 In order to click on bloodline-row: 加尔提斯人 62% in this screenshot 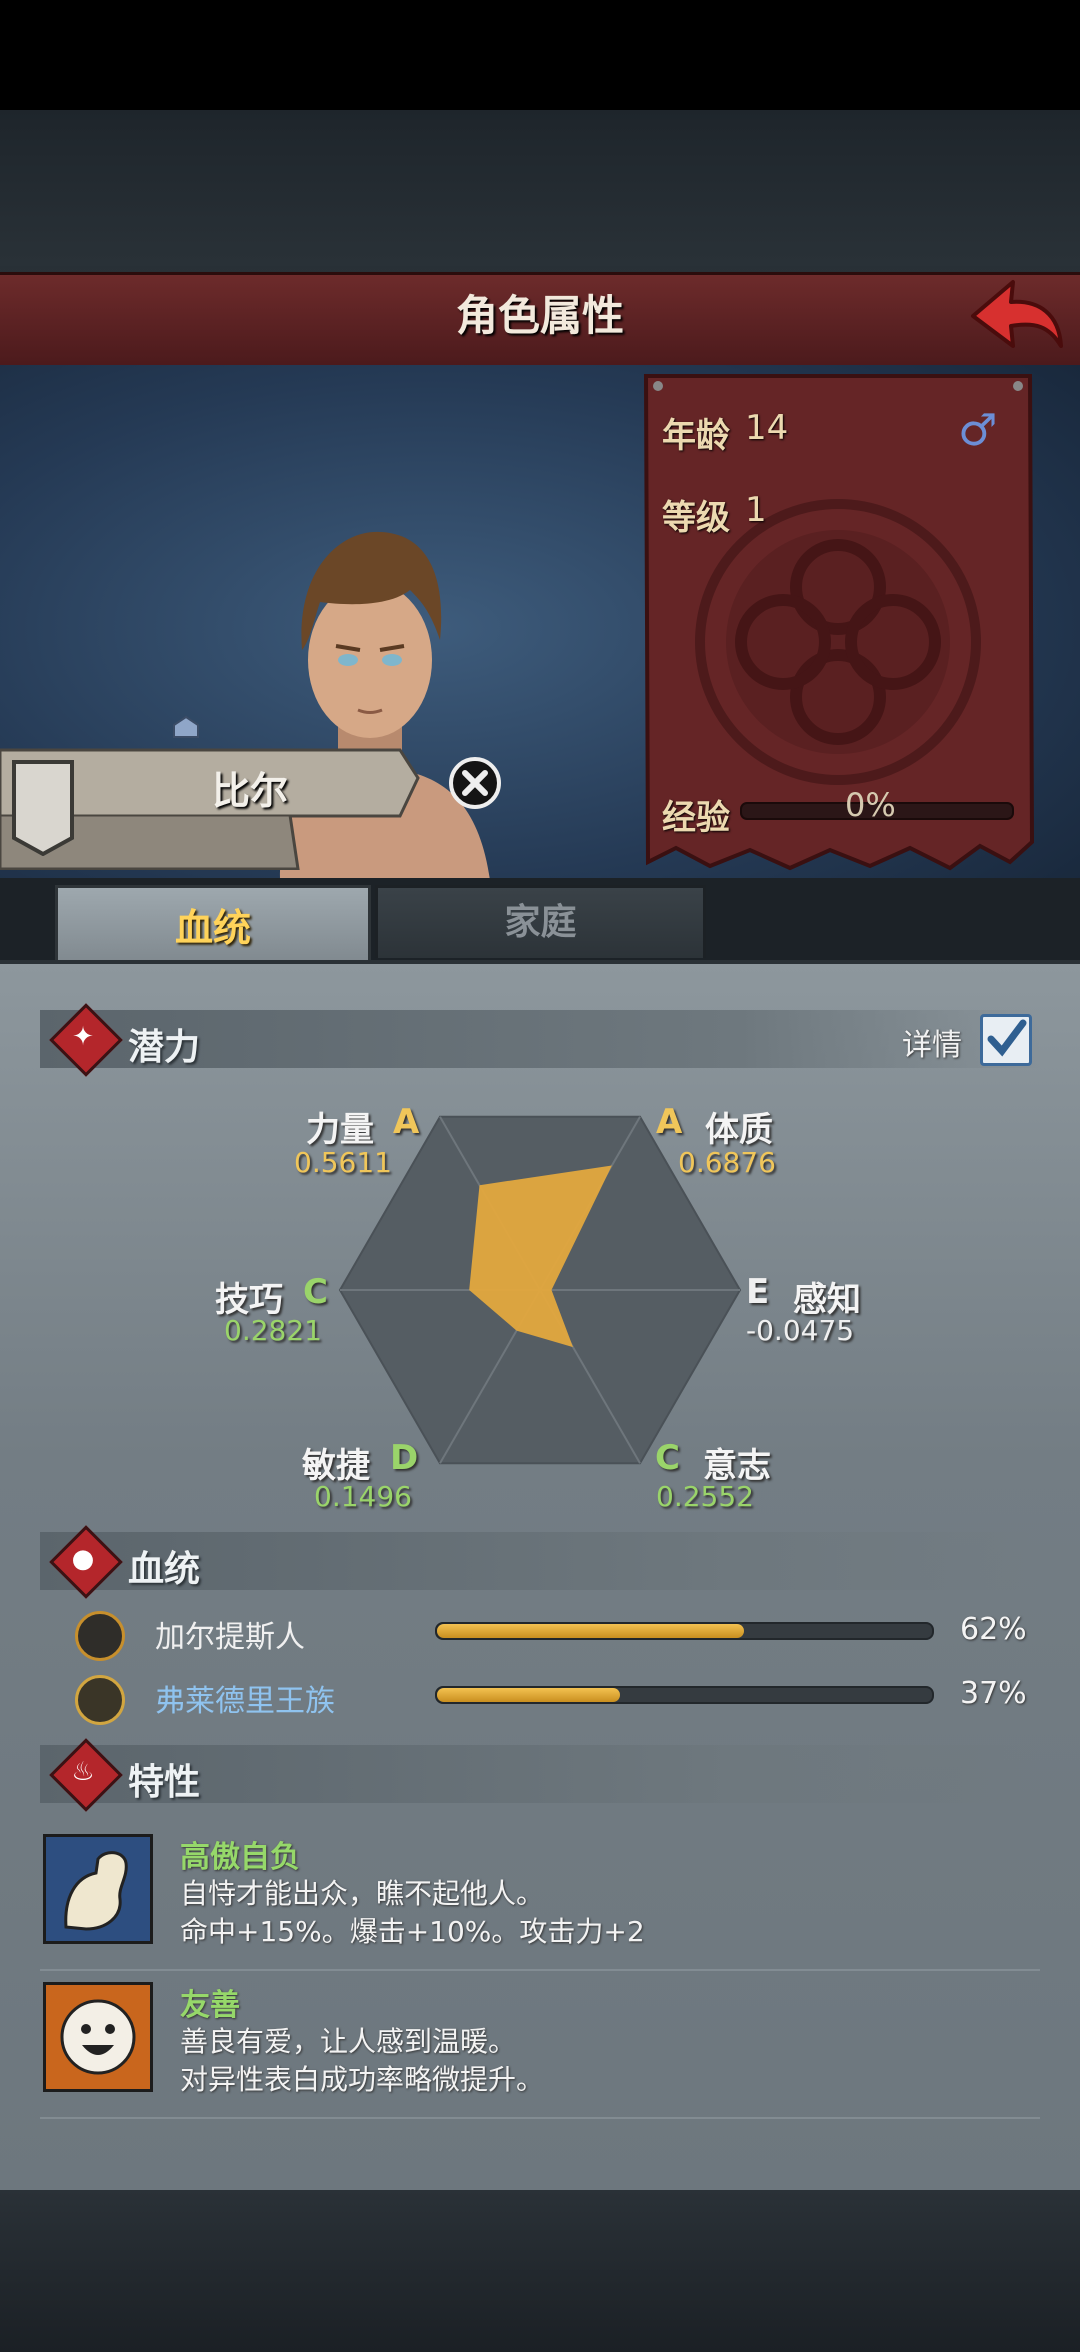, I will do `click(565, 1634)`.